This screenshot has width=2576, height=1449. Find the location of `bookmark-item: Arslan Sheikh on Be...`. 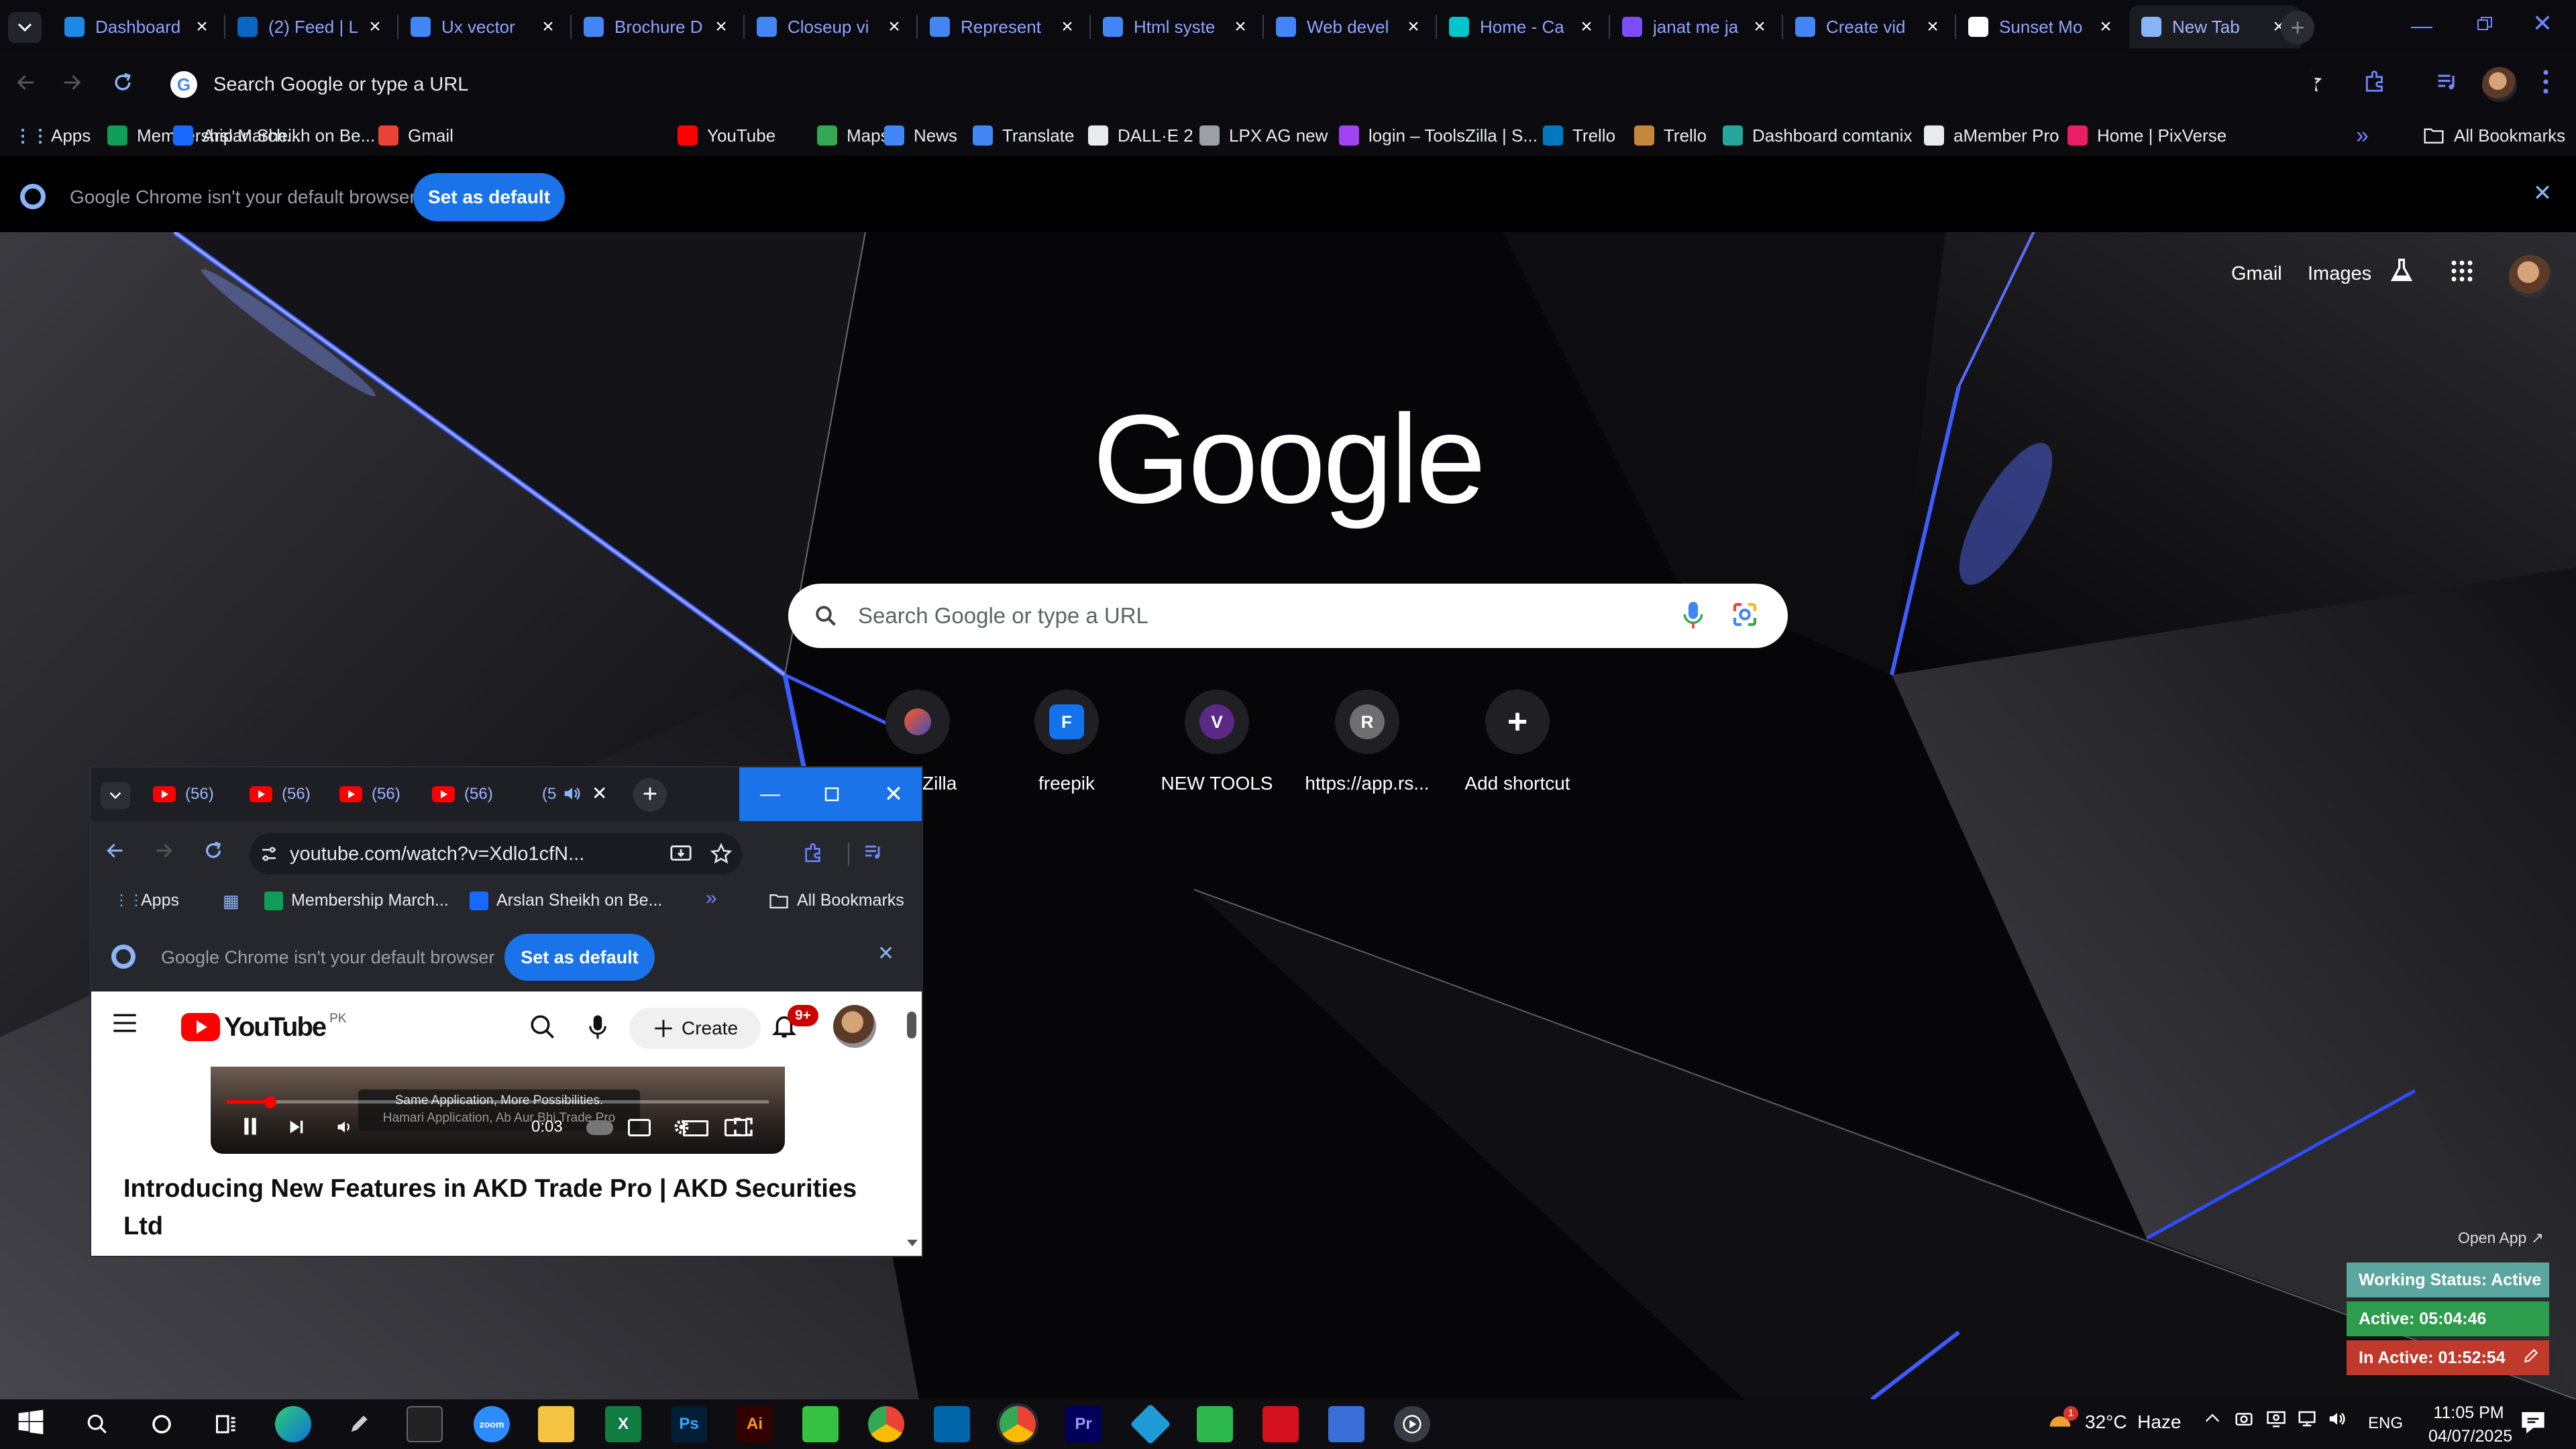

bookmark-item: Arslan Sheikh on Be... is located at coordinates (274, 135).